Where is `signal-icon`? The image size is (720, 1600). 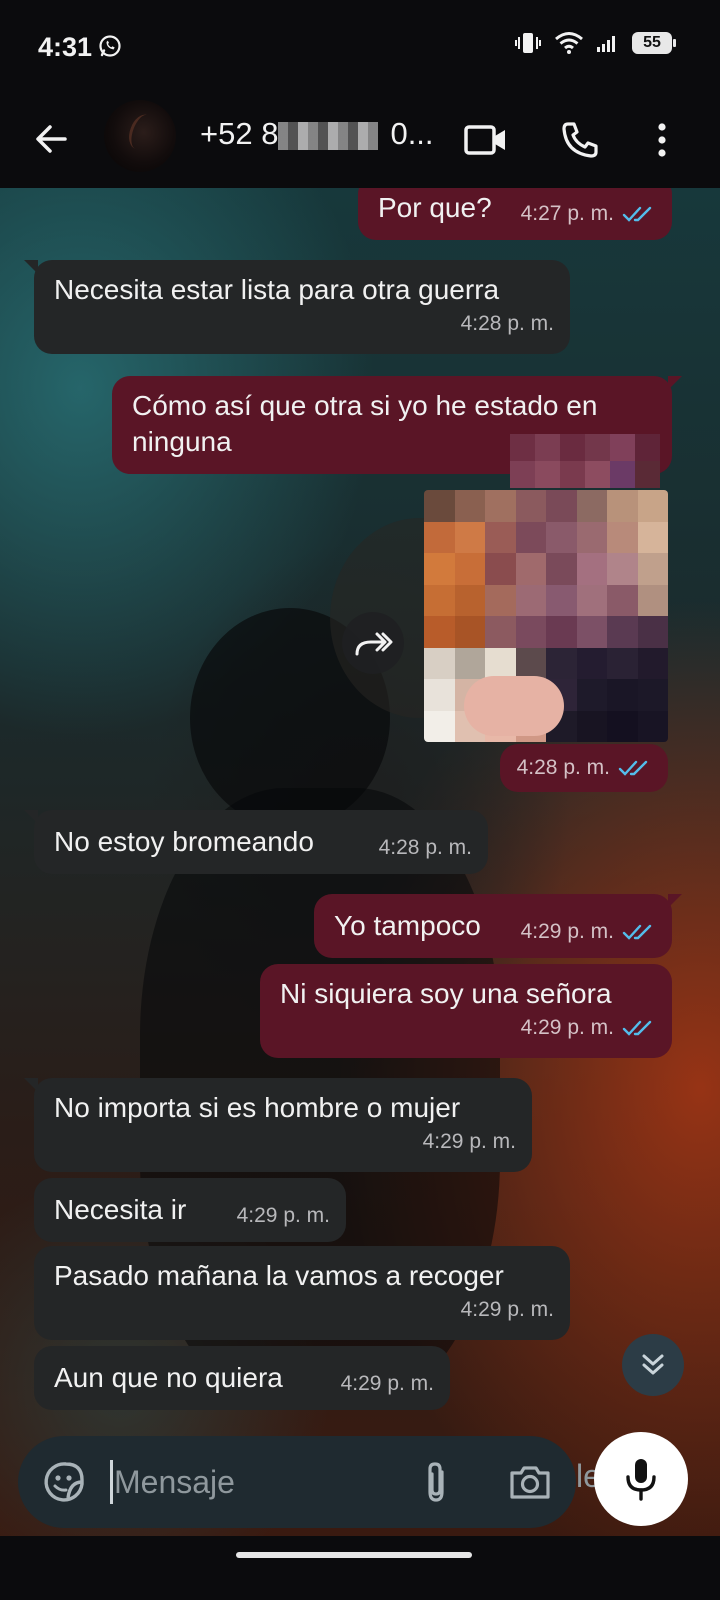
signal-icon is located at coordinates (606, 44).